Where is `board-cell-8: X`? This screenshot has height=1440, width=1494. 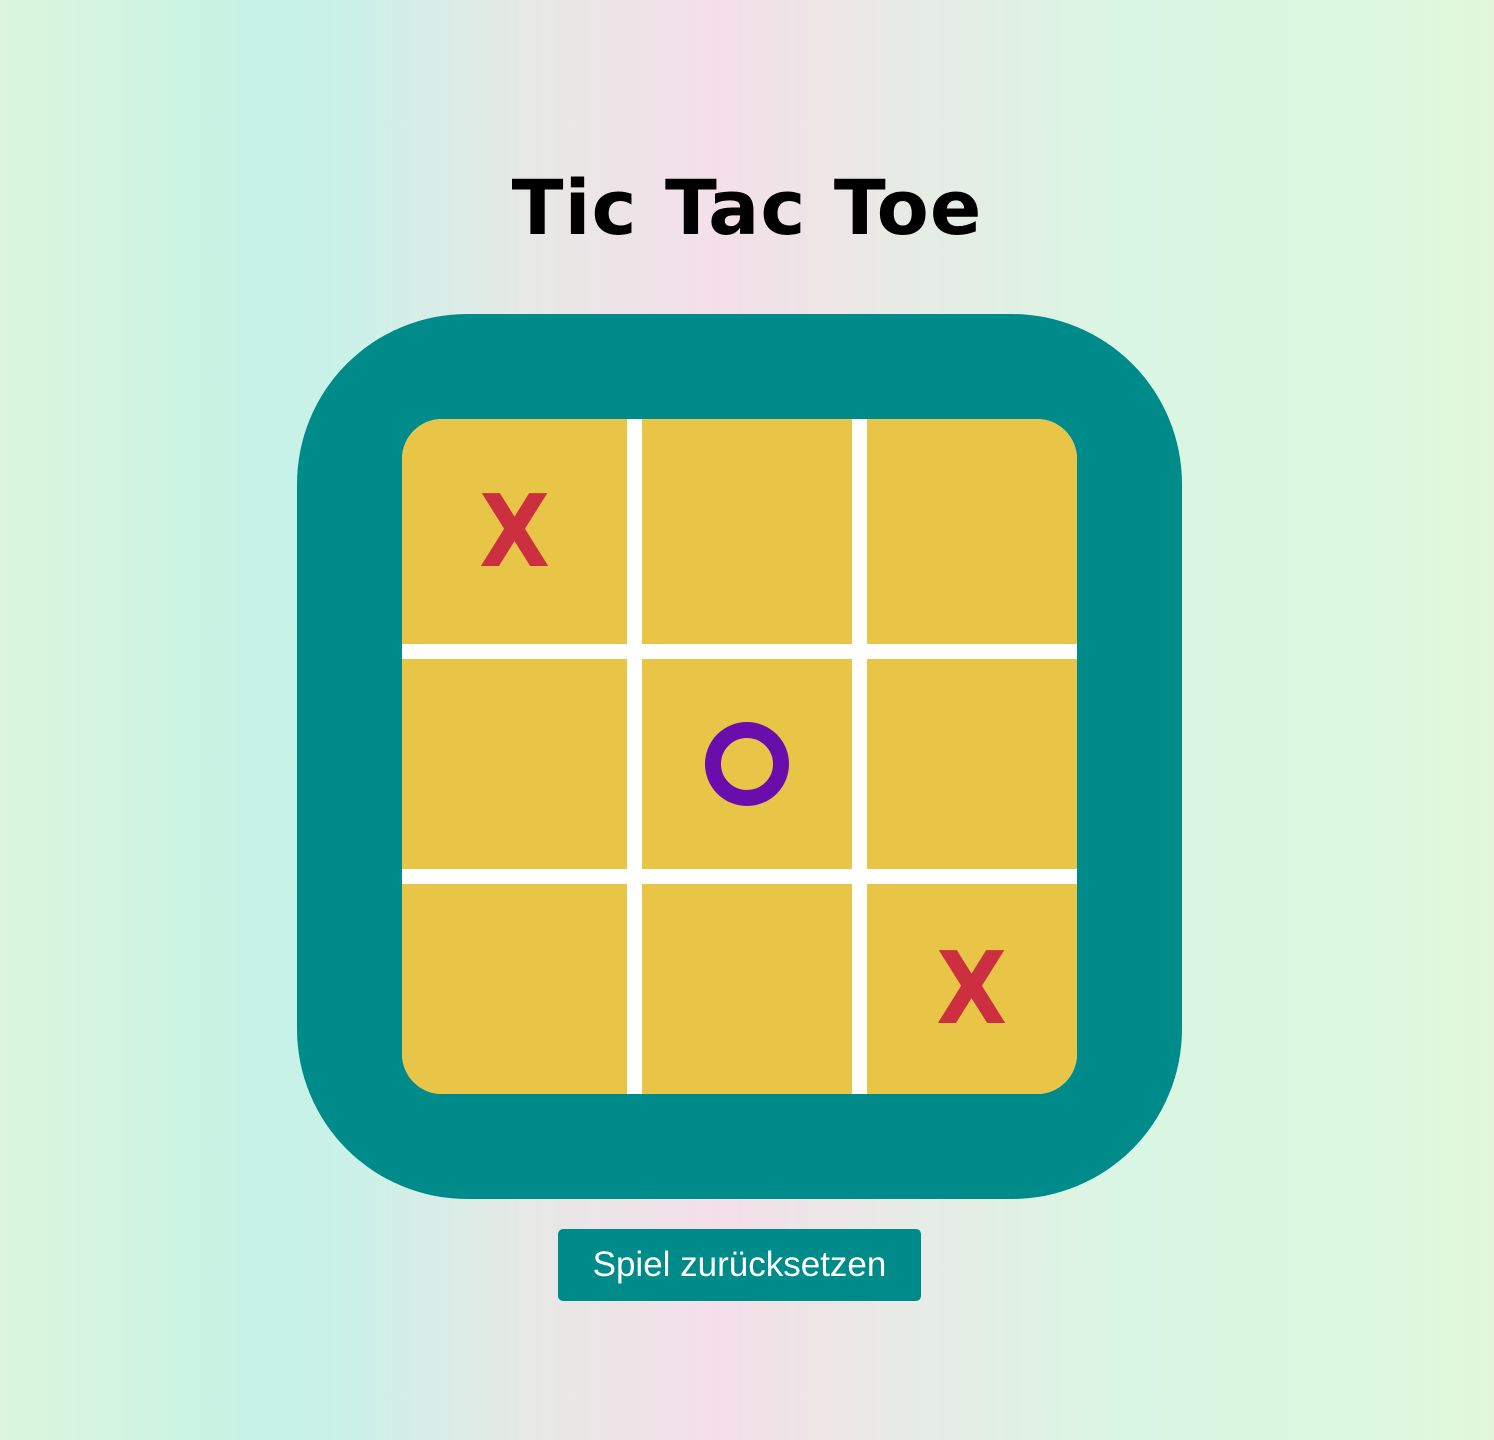
board-cell-8: X is located at coordinates (972, 989).